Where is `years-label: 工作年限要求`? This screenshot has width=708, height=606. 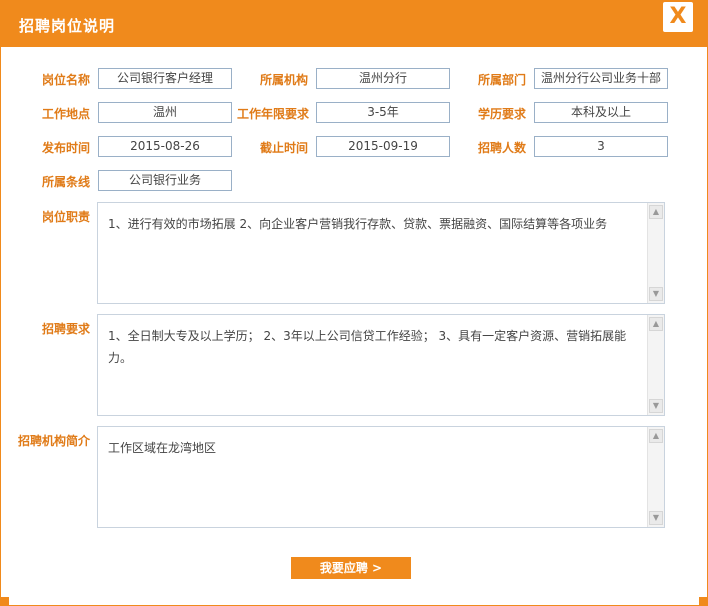 years-label: 工作年限要求 is located at coordinates (273, 114).